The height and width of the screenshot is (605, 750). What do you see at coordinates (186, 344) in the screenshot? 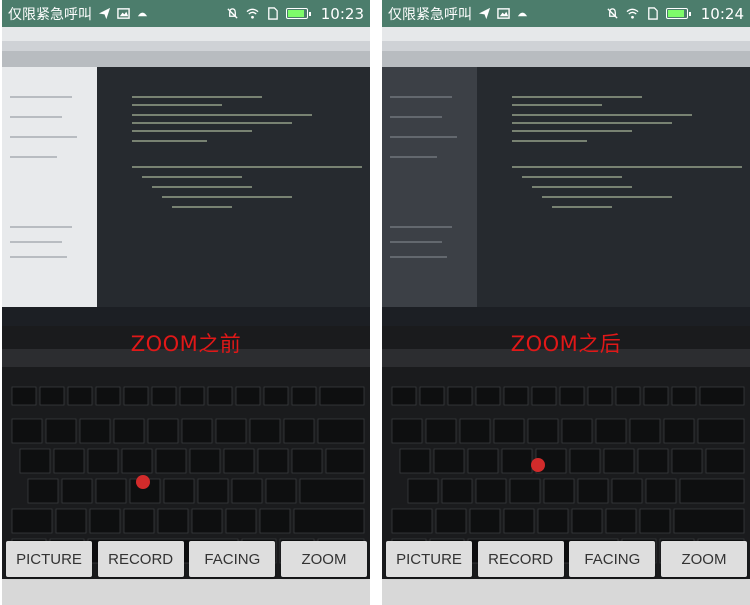
I see `zoom-caption: ZOOM之前` at bounding box center [186, 344].